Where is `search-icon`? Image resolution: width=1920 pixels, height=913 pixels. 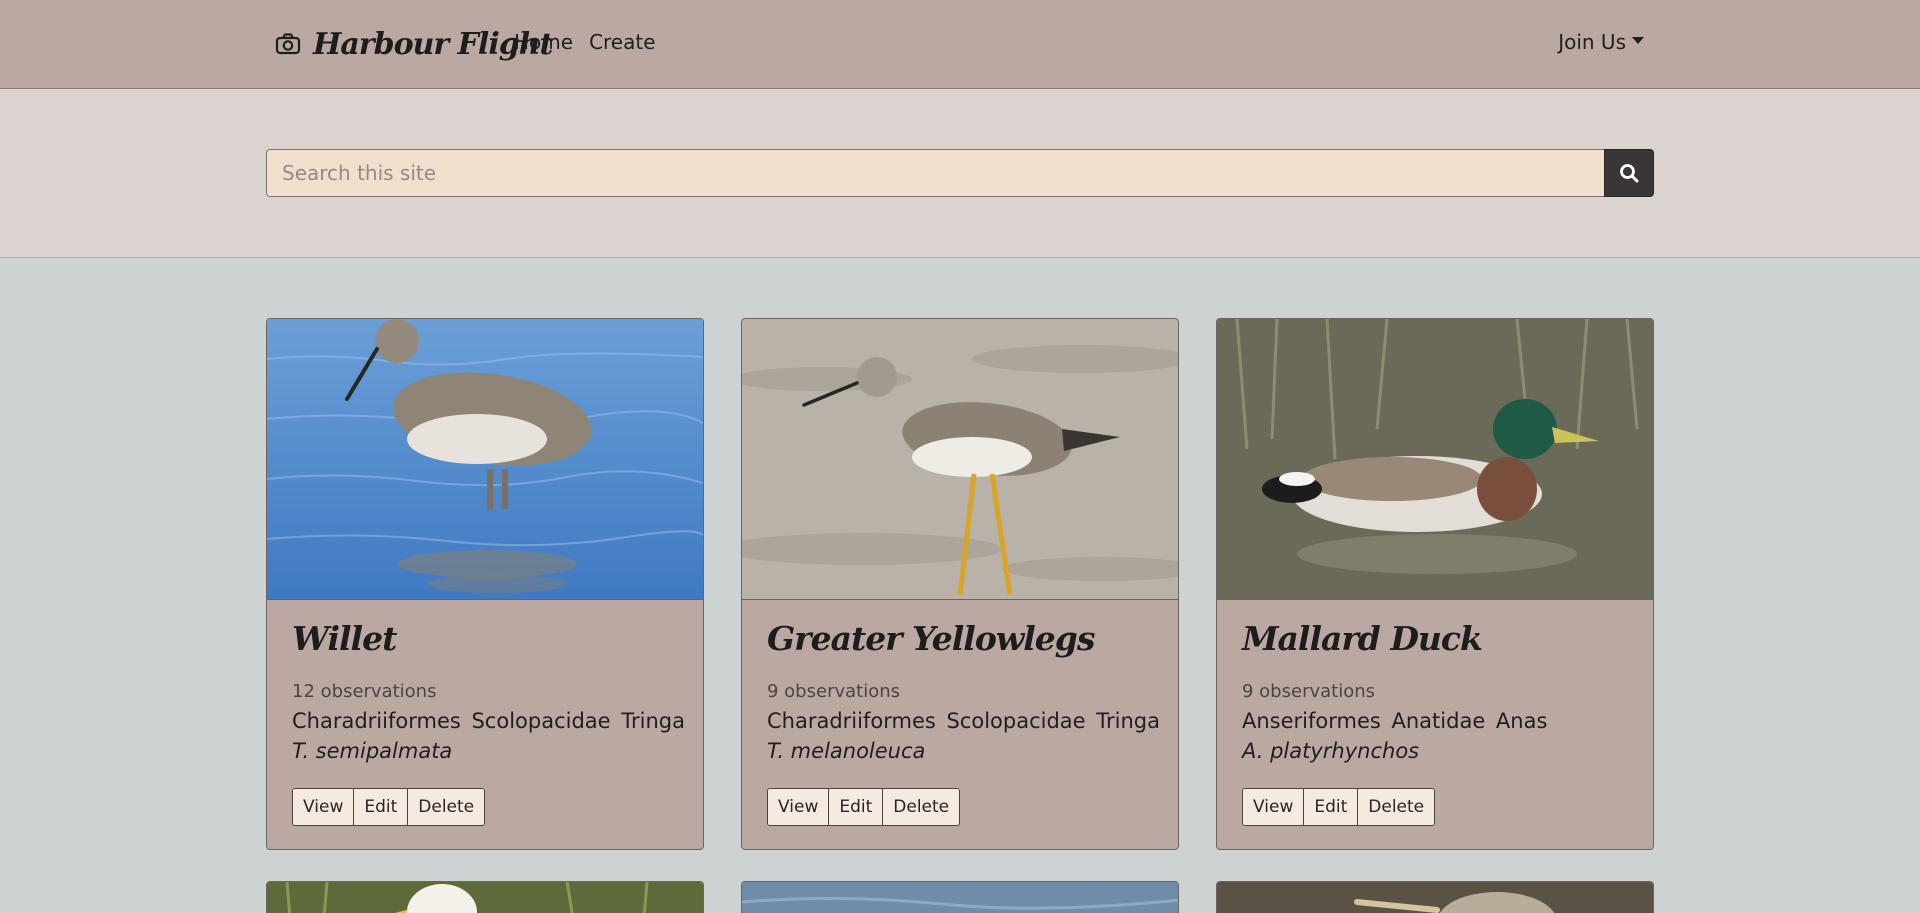
search-icon is located at coordinates (1629, 173).